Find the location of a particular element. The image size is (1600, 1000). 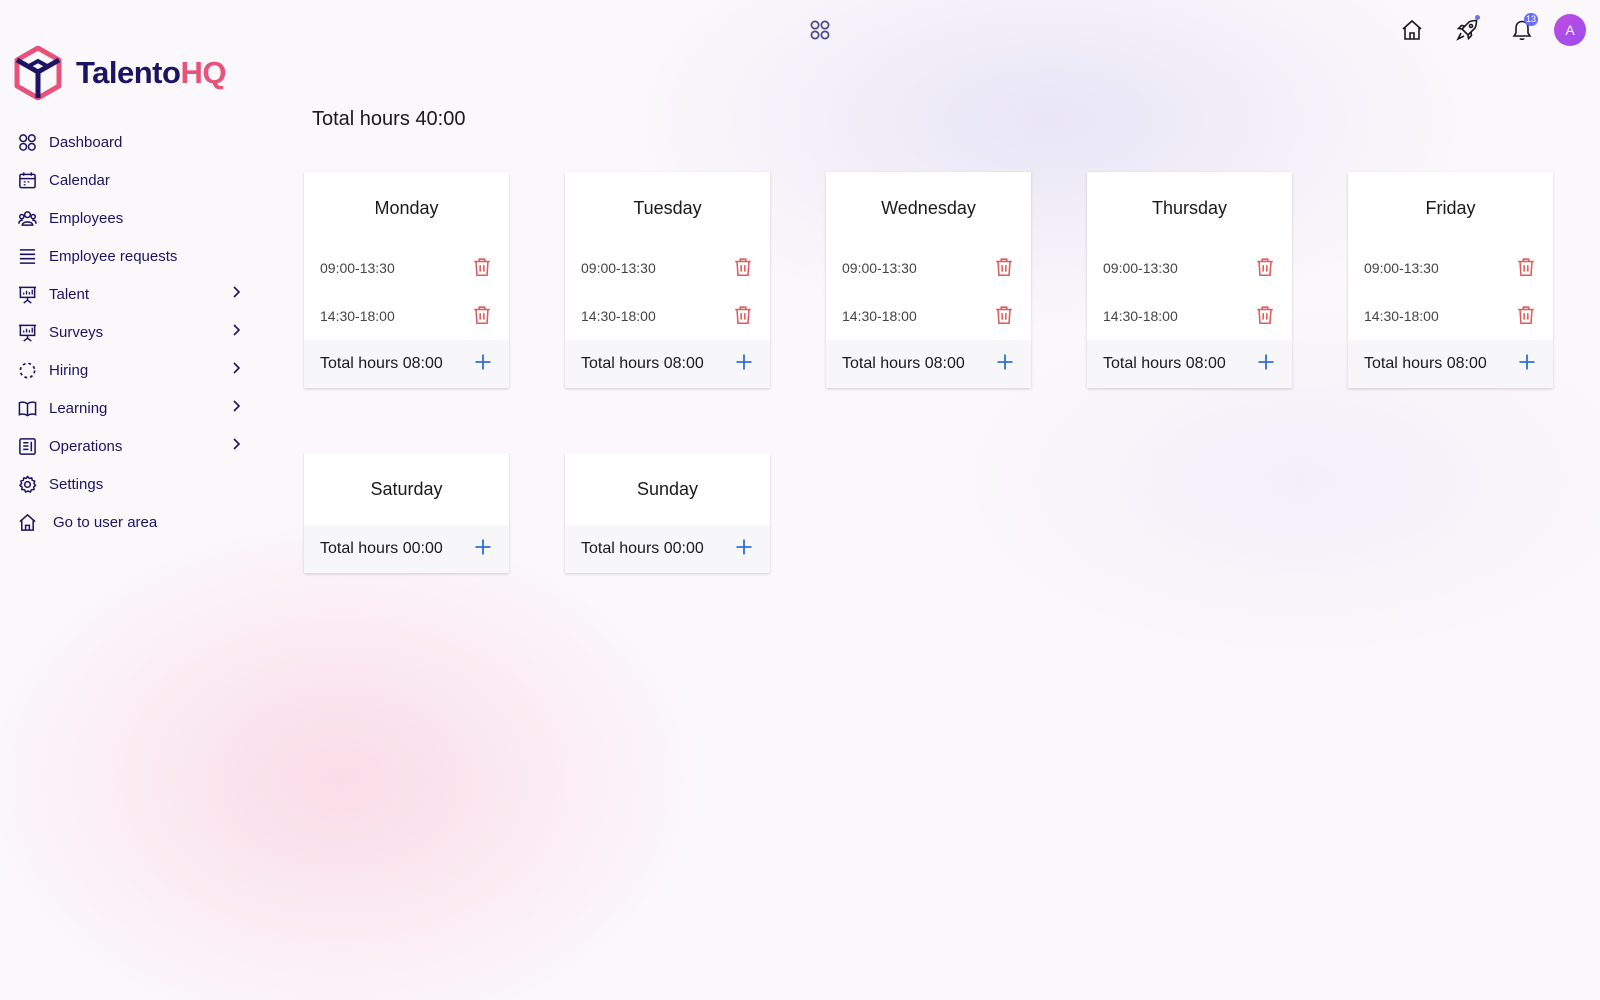

sidebar-item-label: Hiring is located at coordinates (69, 370).